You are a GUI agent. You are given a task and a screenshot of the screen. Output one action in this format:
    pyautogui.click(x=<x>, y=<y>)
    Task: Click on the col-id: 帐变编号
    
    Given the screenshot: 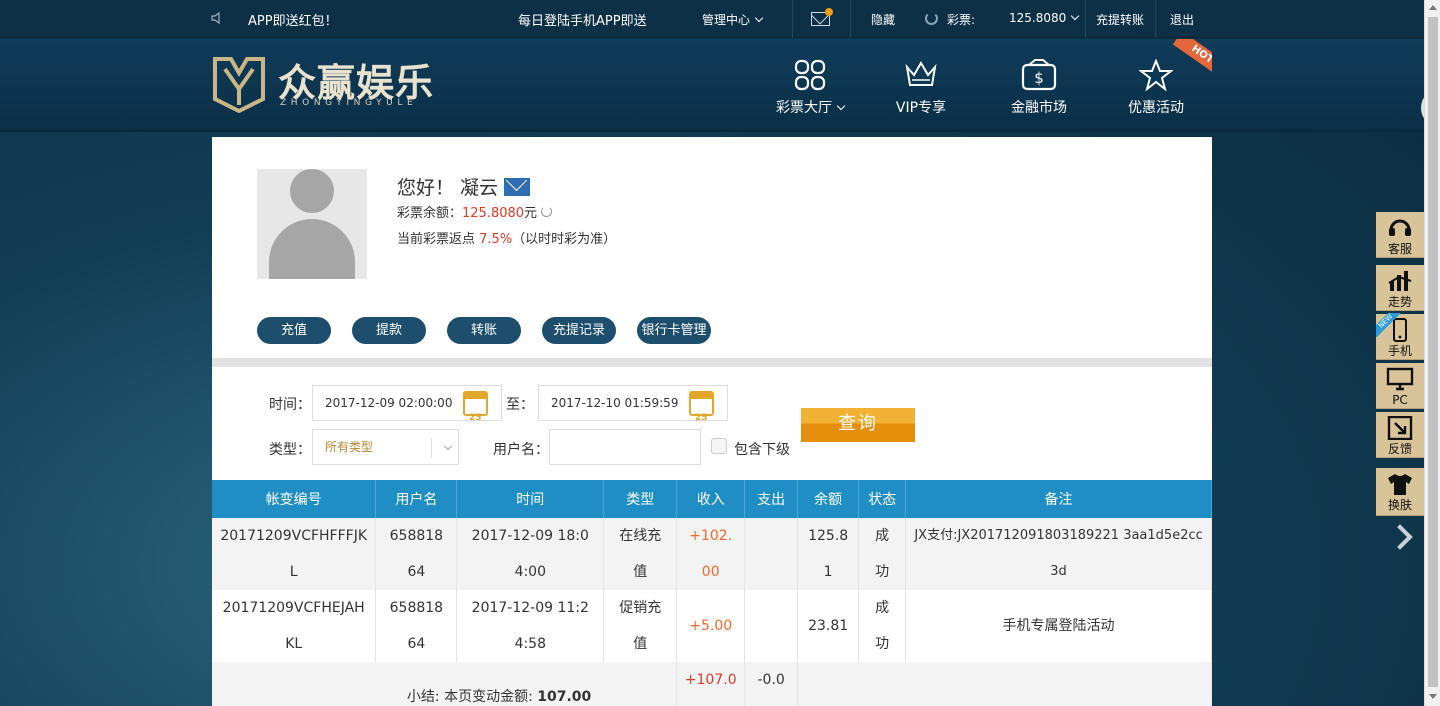 What is the action you would take?
    pyautogui.click(x=294, y=499)
    